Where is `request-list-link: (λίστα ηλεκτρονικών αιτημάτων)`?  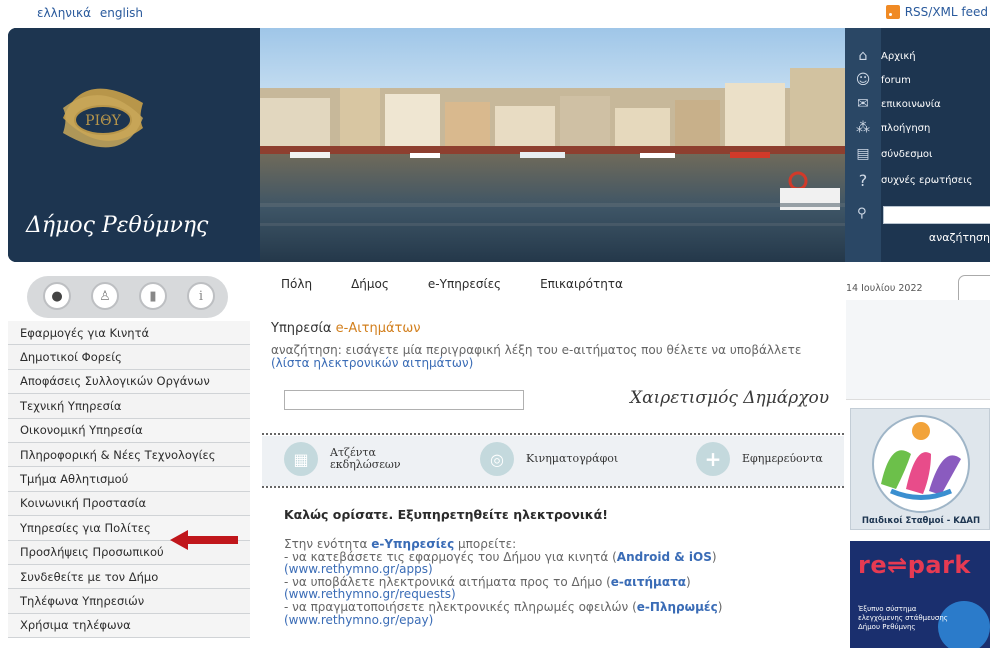 request-list-link: (λίστα ηλεκτρονικών αιτημάτων) is located at coordinates (556, 363).